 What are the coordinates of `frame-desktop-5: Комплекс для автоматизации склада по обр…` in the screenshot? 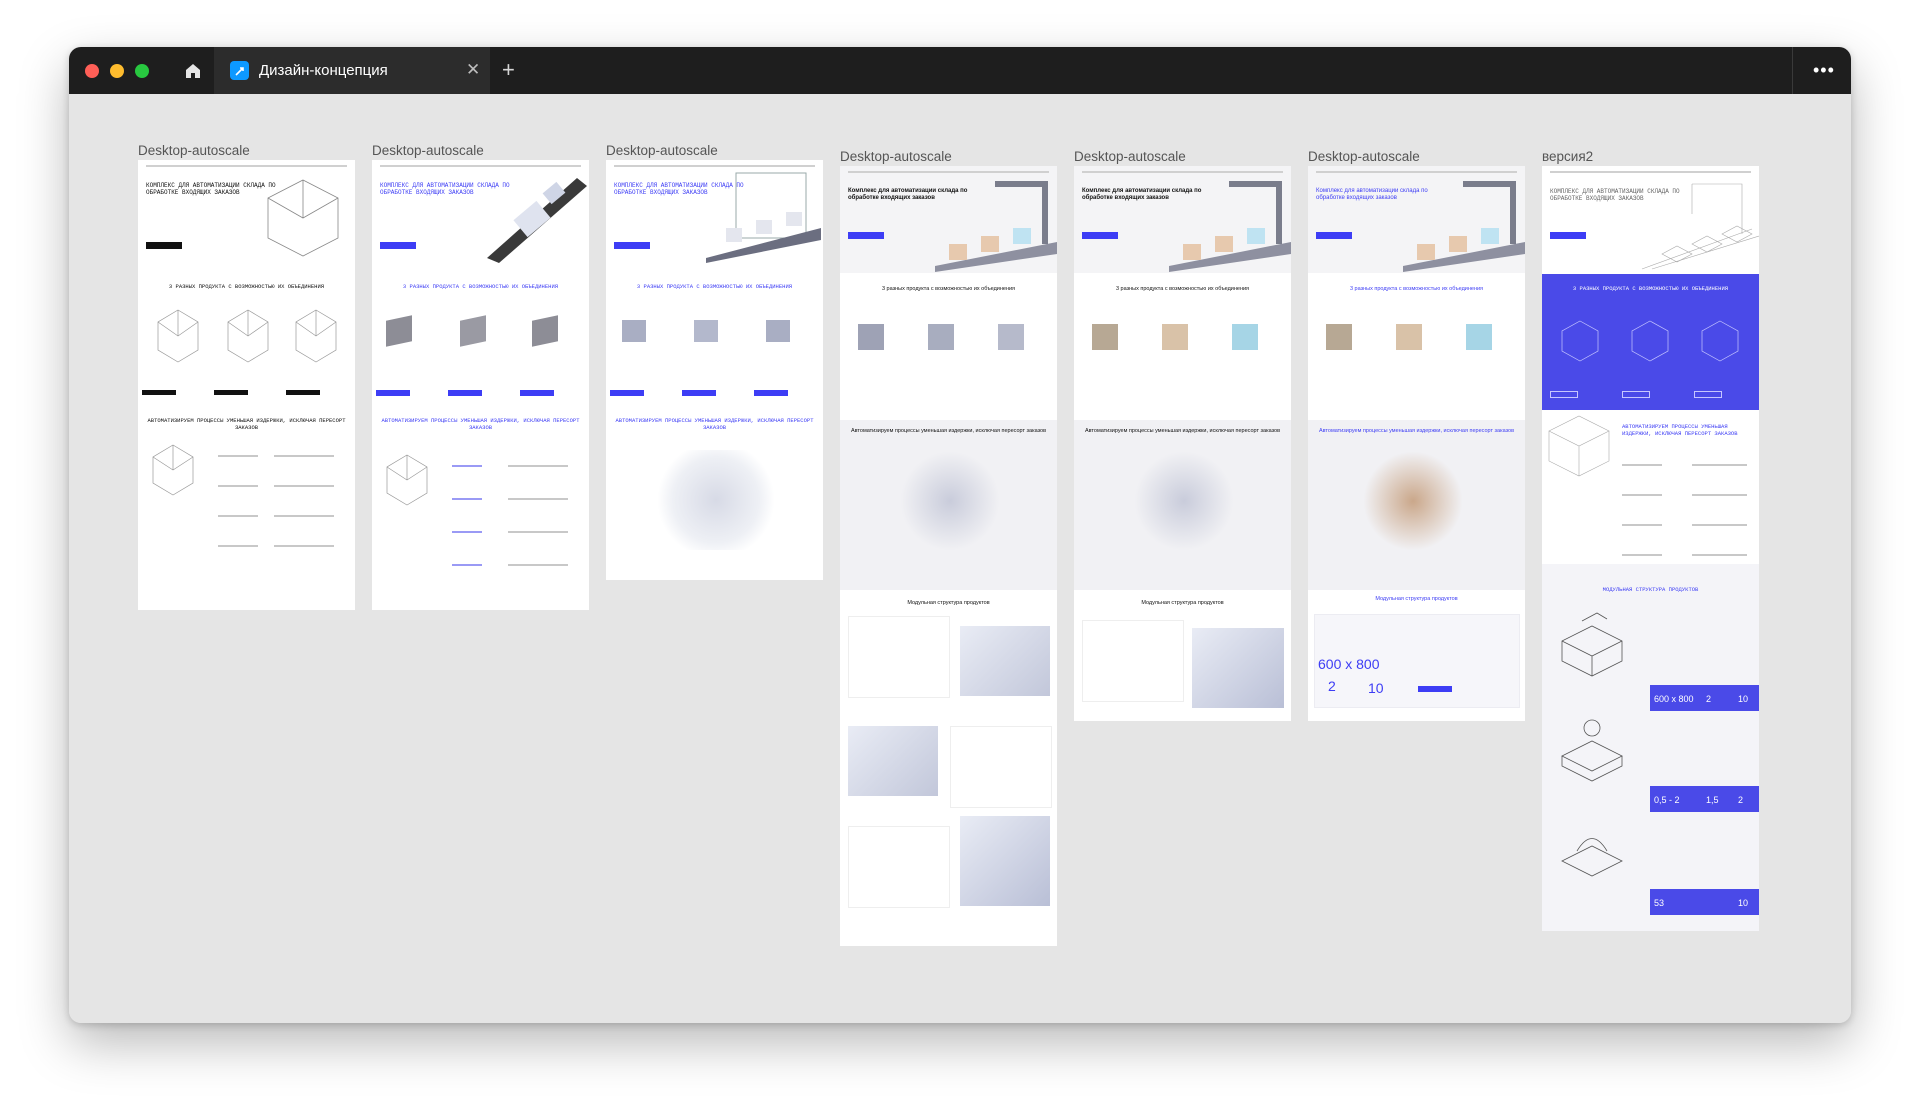 It's located at (1182, 443).